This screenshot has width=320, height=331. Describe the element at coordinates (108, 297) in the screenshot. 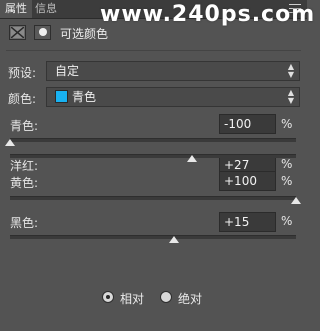

I see `relative-radio` at that location.